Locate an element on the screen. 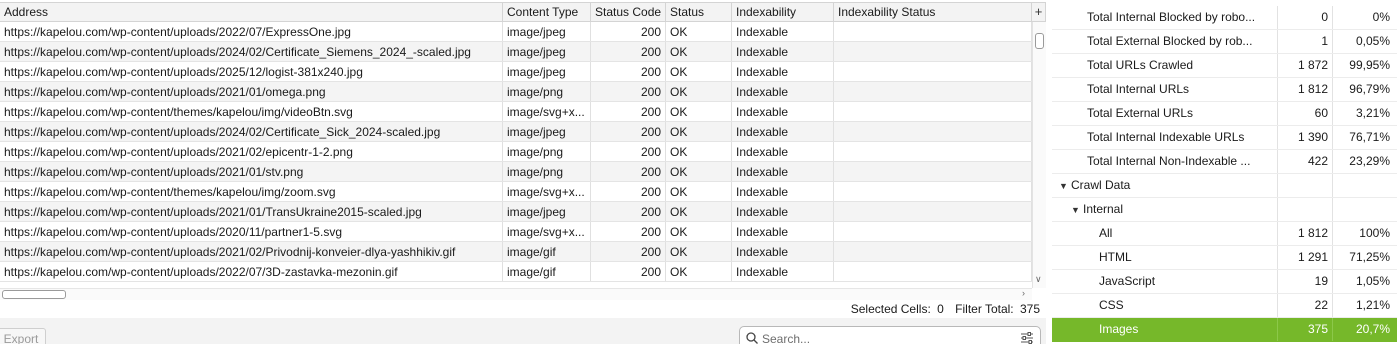 The width and height of the screenshot is (1397, 344). cell-content-type: image/gif is located at coordinates (547, 271).